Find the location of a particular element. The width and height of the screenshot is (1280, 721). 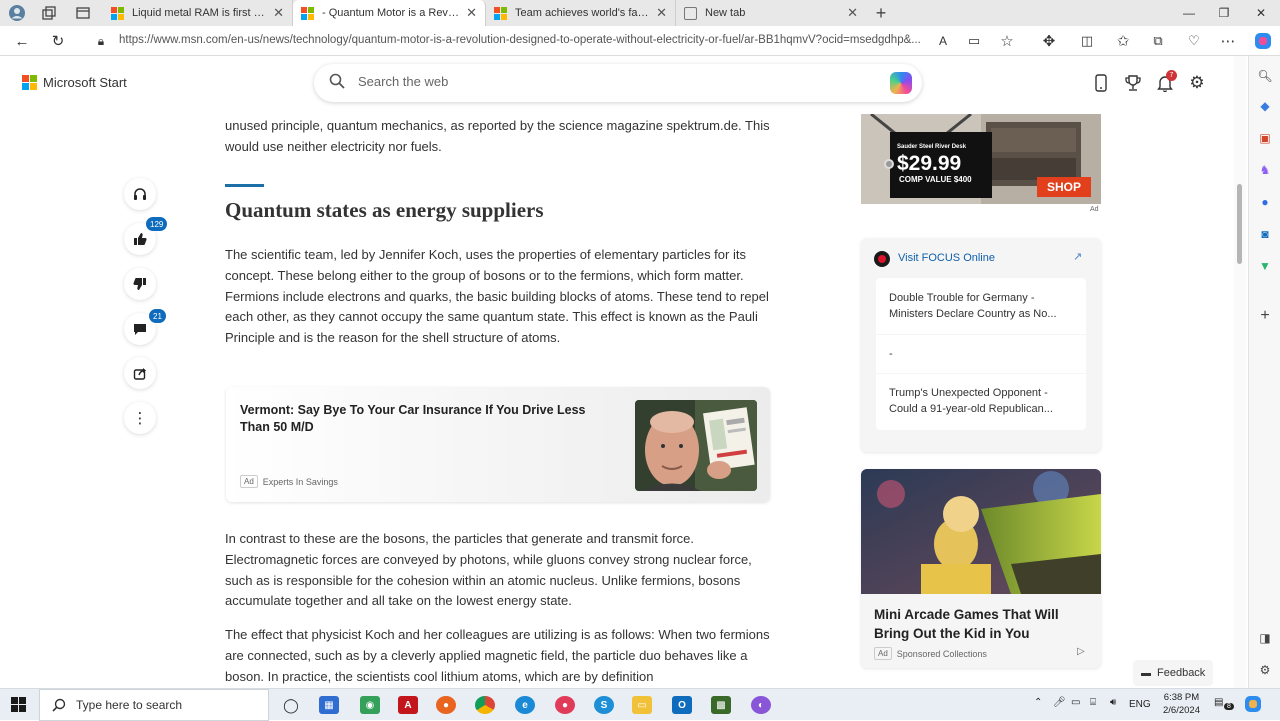

browser-essentials-icon: ♡ is located at coordinates (1194, 41).